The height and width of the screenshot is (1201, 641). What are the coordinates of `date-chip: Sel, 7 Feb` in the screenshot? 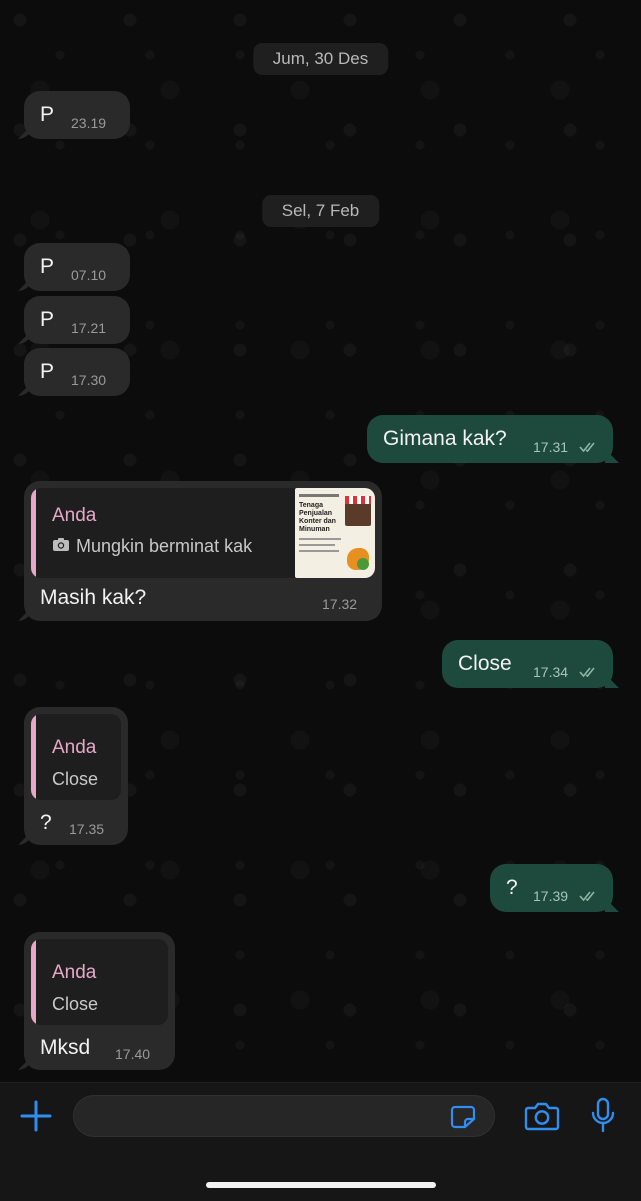 It's located at (320, 211).